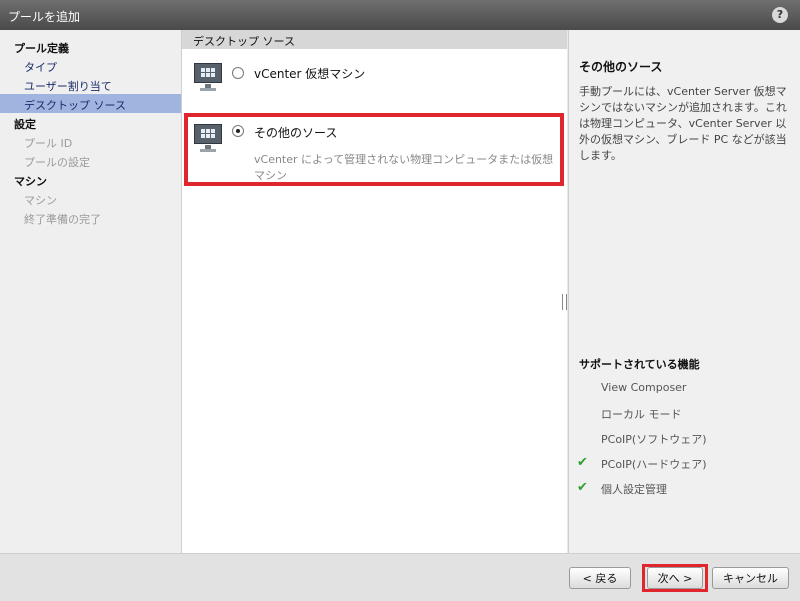 The width and height of the screenshot is (800, 601). Describe the element at coordinates (57, 162) in the screenshot. I see `nav-item-pool-settings: プールの設定` at that location.